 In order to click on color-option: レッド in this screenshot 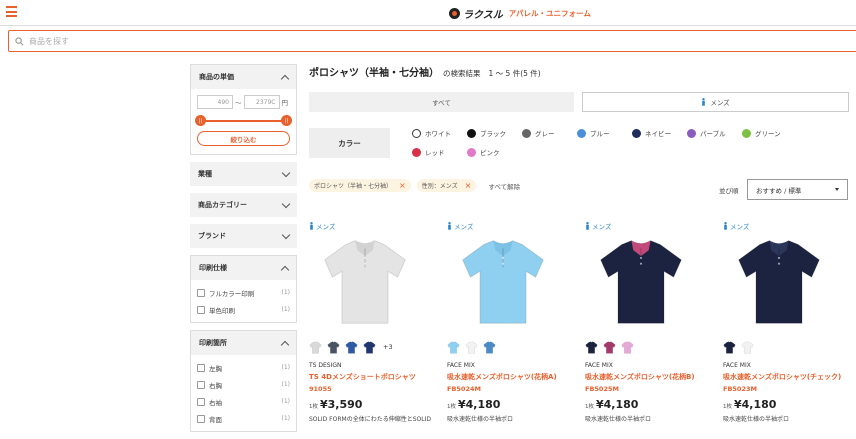, I will do `click(439, 152)`.